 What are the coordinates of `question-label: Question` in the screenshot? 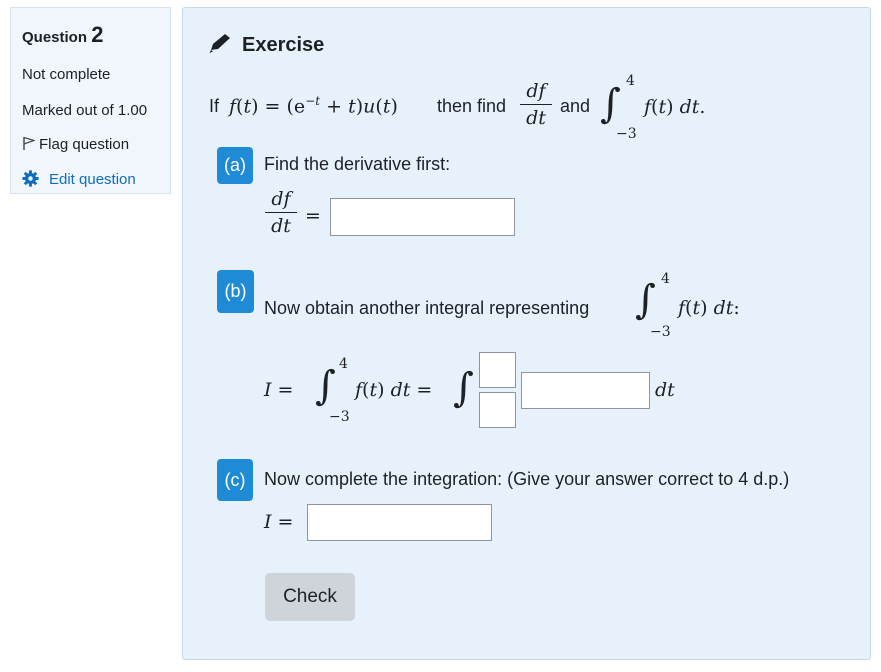 It's located at (55, 37).